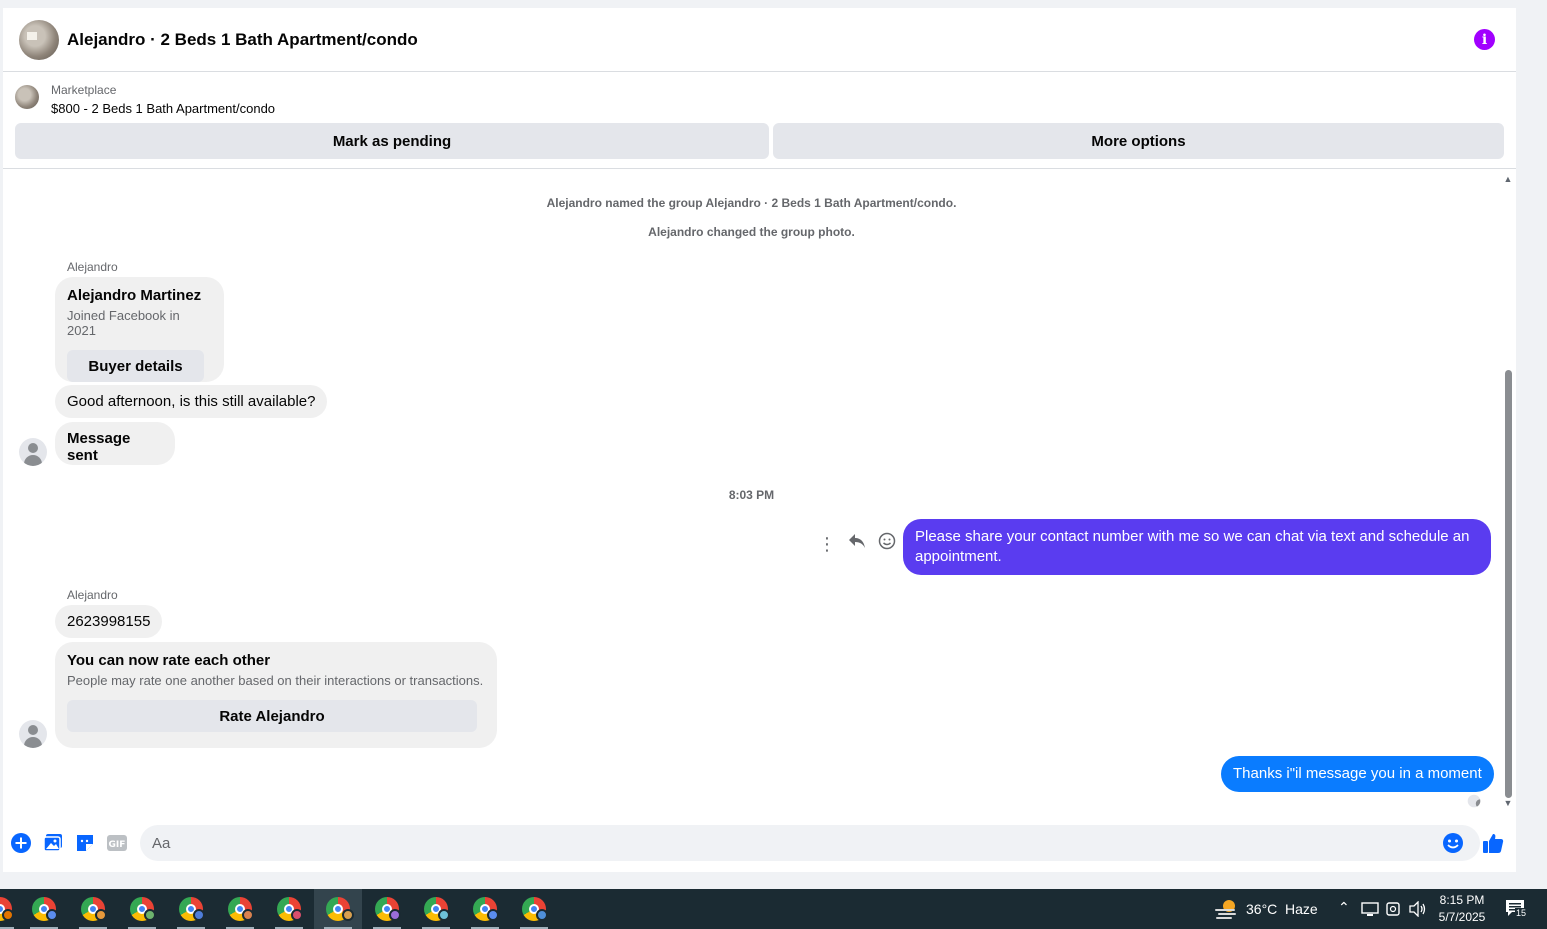  What do you see at coordinates (169, 660) in the screenshot?
I see `rating-title: You can now rate each other` at bounding box center [169, 660].